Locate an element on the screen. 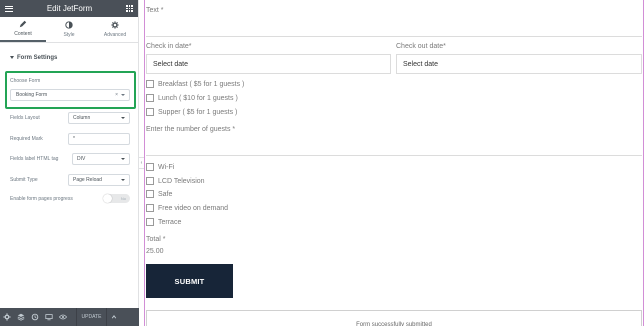 This screenshot has height=326, width=644. submit-button: SUBMIT is located at coordinates (189, 281).